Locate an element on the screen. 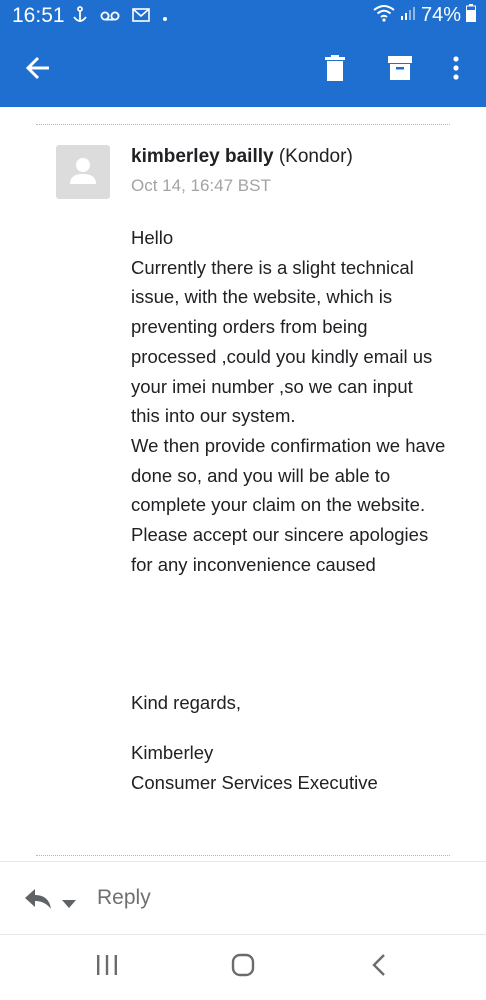 This screenshot has width=486, height=1000. caret-down-icon is located at coordinates (69, 903).